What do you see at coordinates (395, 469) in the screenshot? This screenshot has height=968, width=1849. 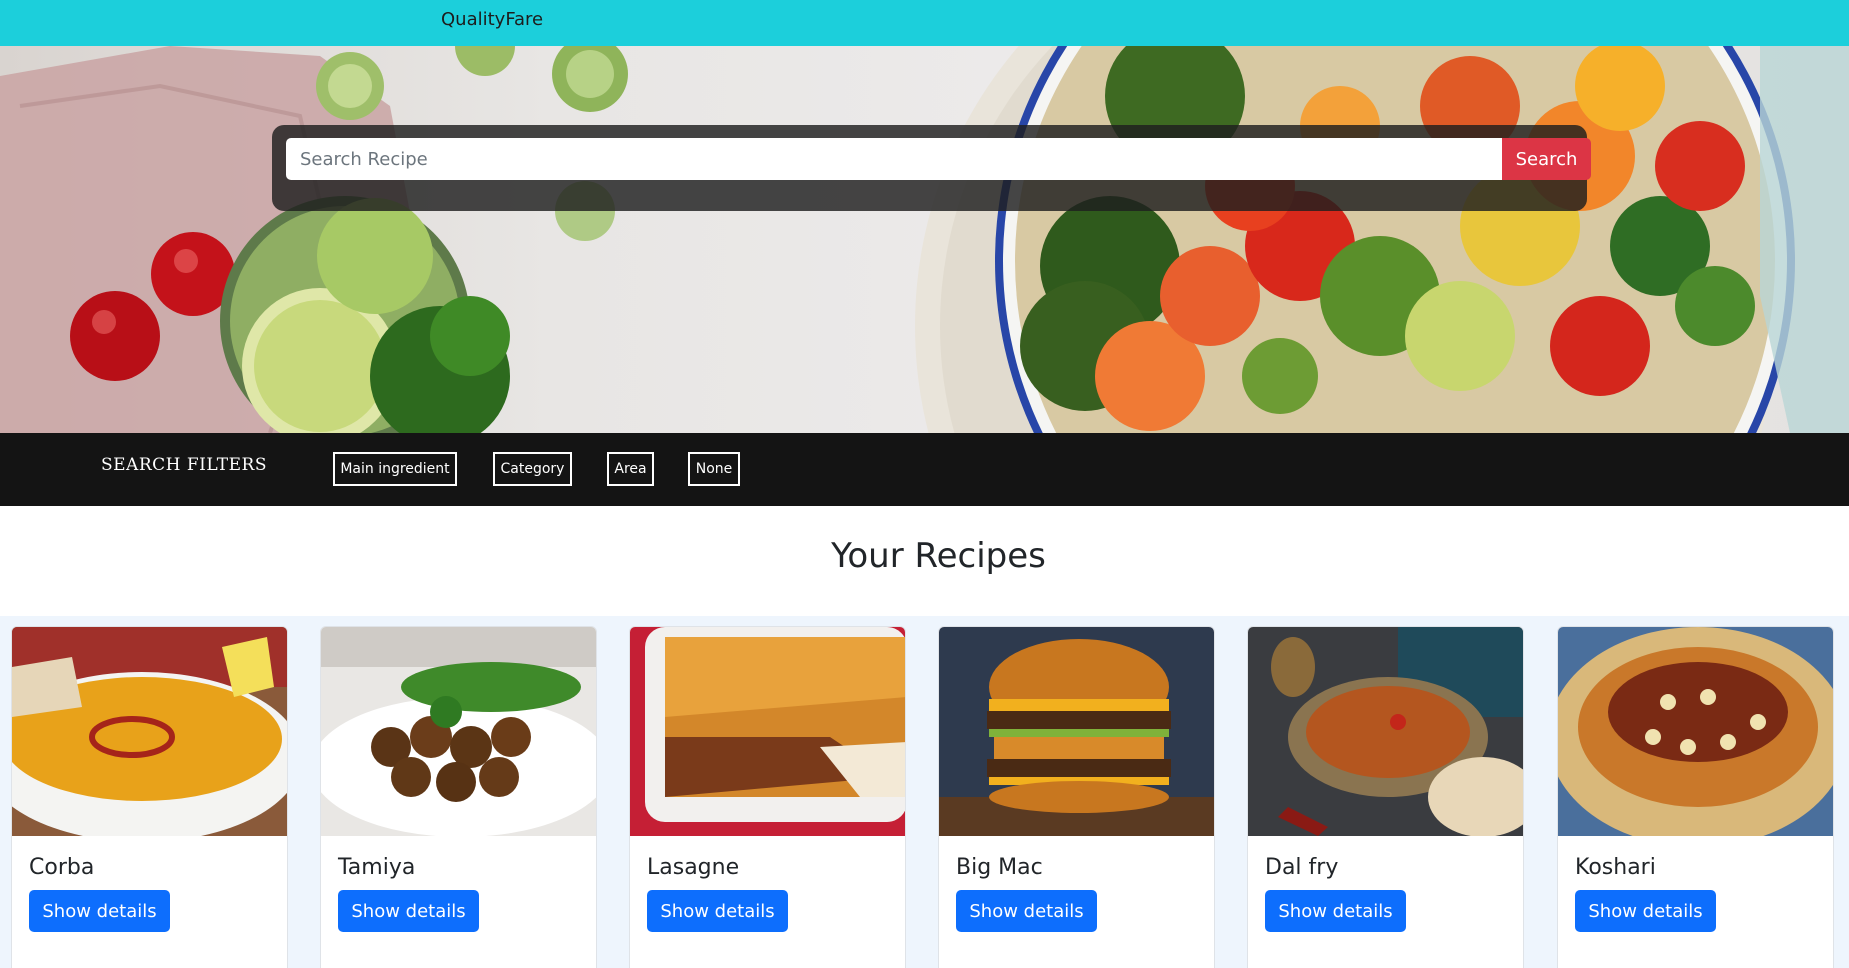 I see `filter-main-ingredient-button: Main ingredient` at bounding box center [395, 469].